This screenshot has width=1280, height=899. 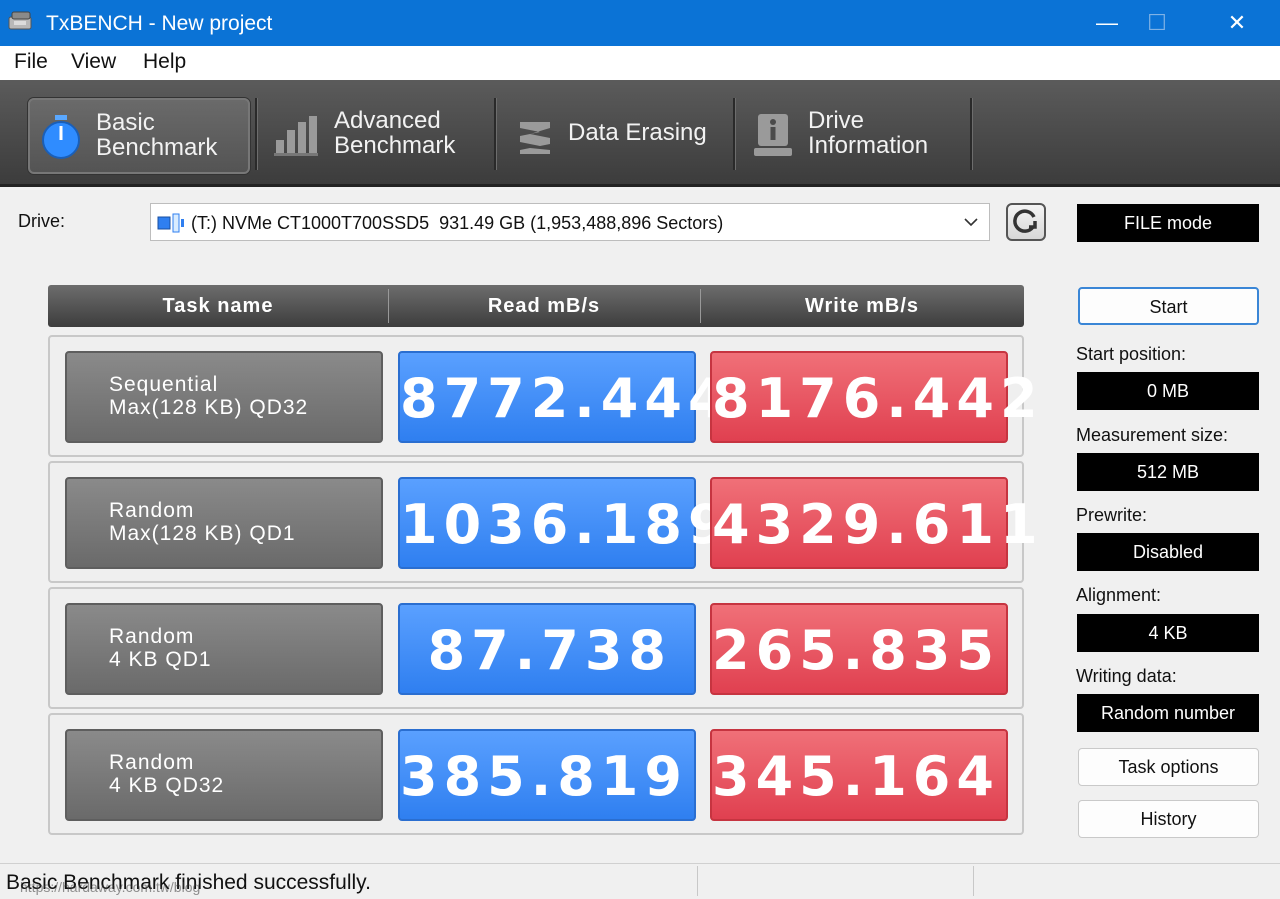 I want to click on maximize-button: ☐, so click(x=1157, y=23).